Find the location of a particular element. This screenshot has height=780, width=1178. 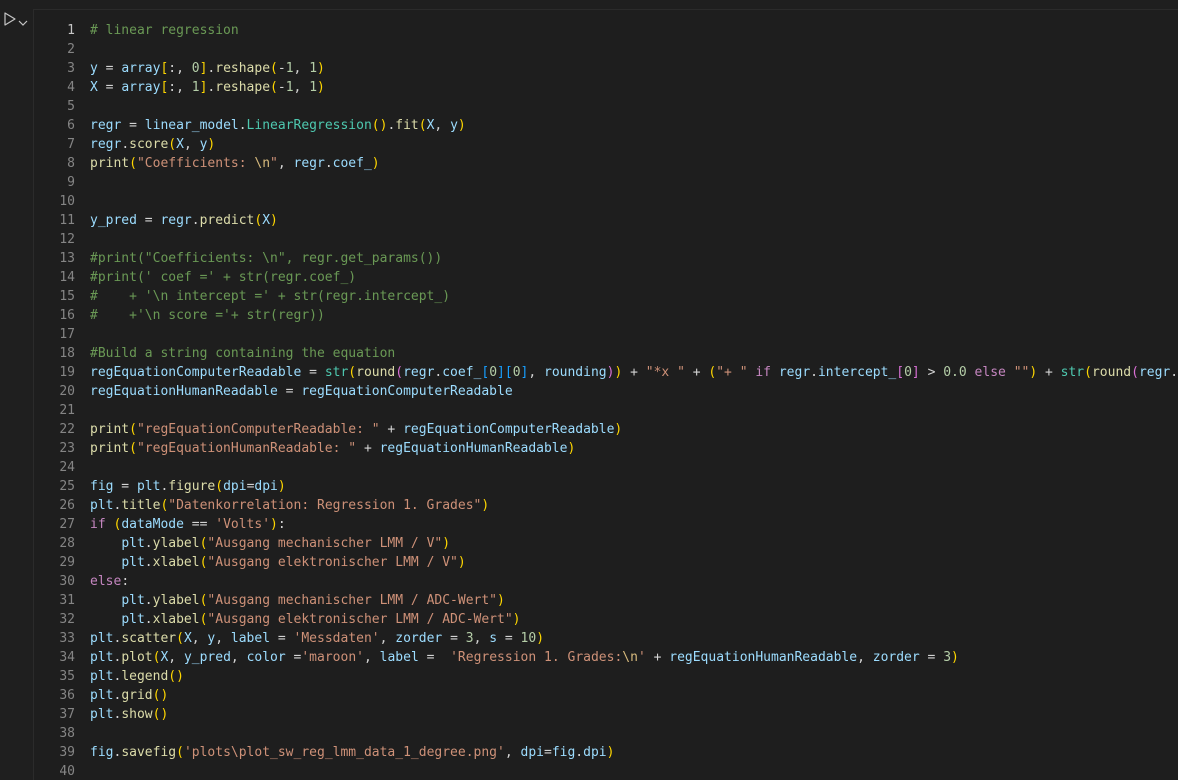

code-token: else is located at coordinates (106, 581).